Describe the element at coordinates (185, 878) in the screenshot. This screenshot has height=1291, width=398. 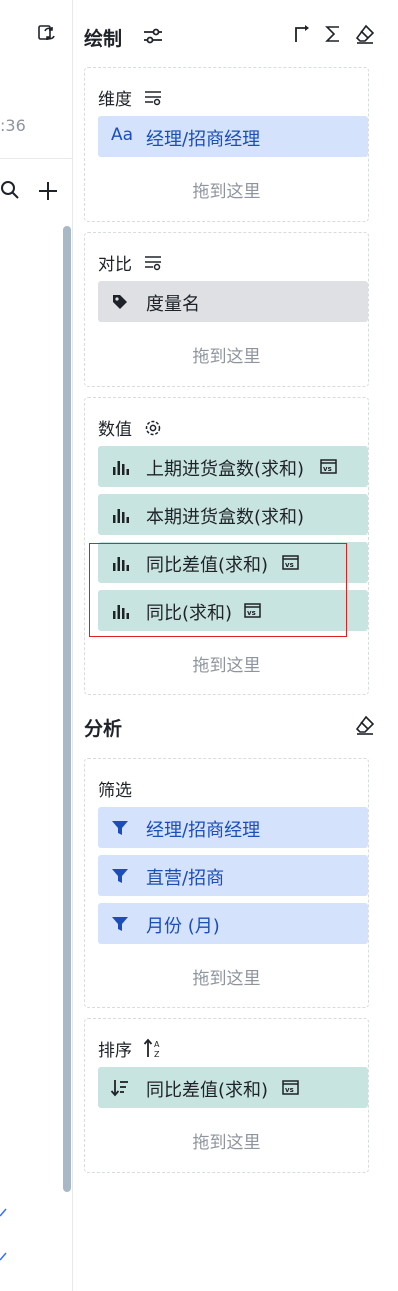
I see `pill-label: 直营/招商` at that location.